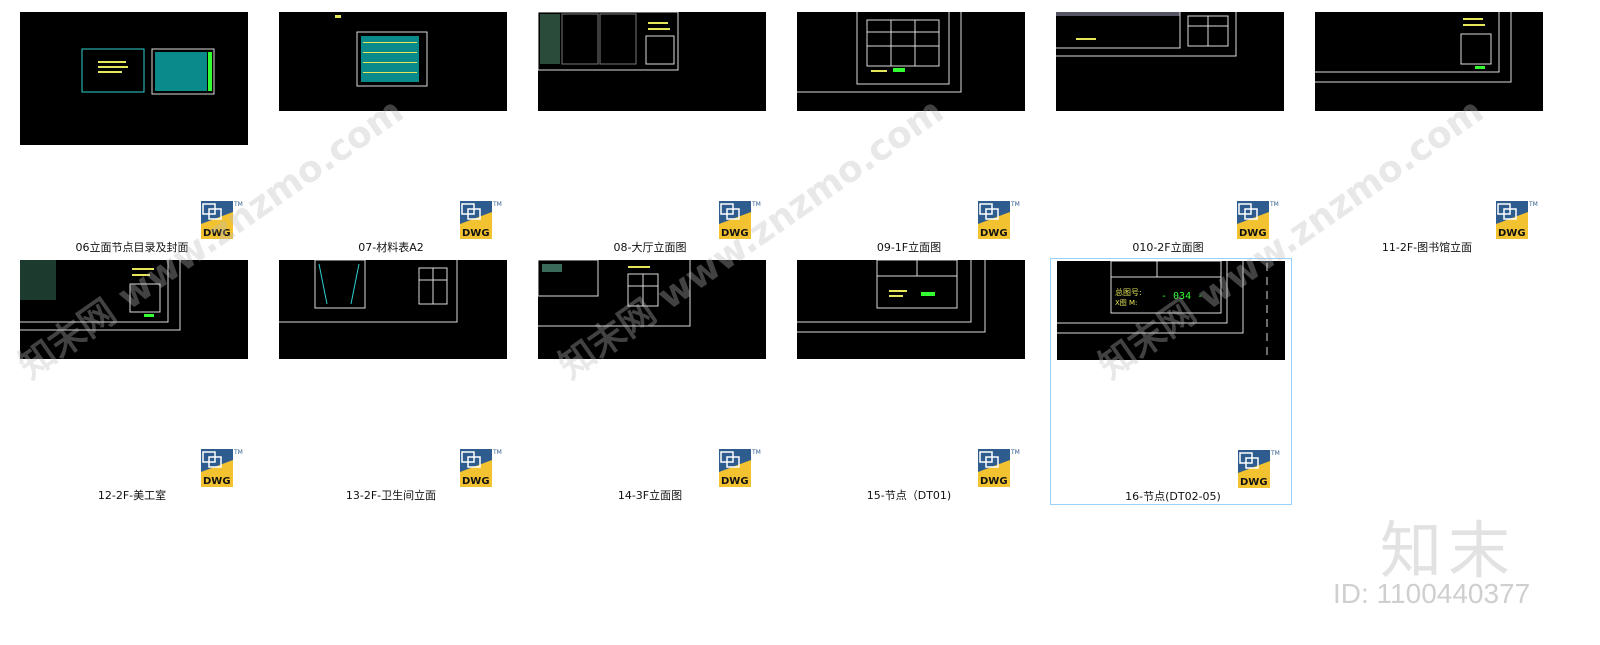 This screenshot has height=645, width=1600. Describe the element at coordinates (1448, 550) in the screenshot. I see `watermark-logo: 知末` at that location.